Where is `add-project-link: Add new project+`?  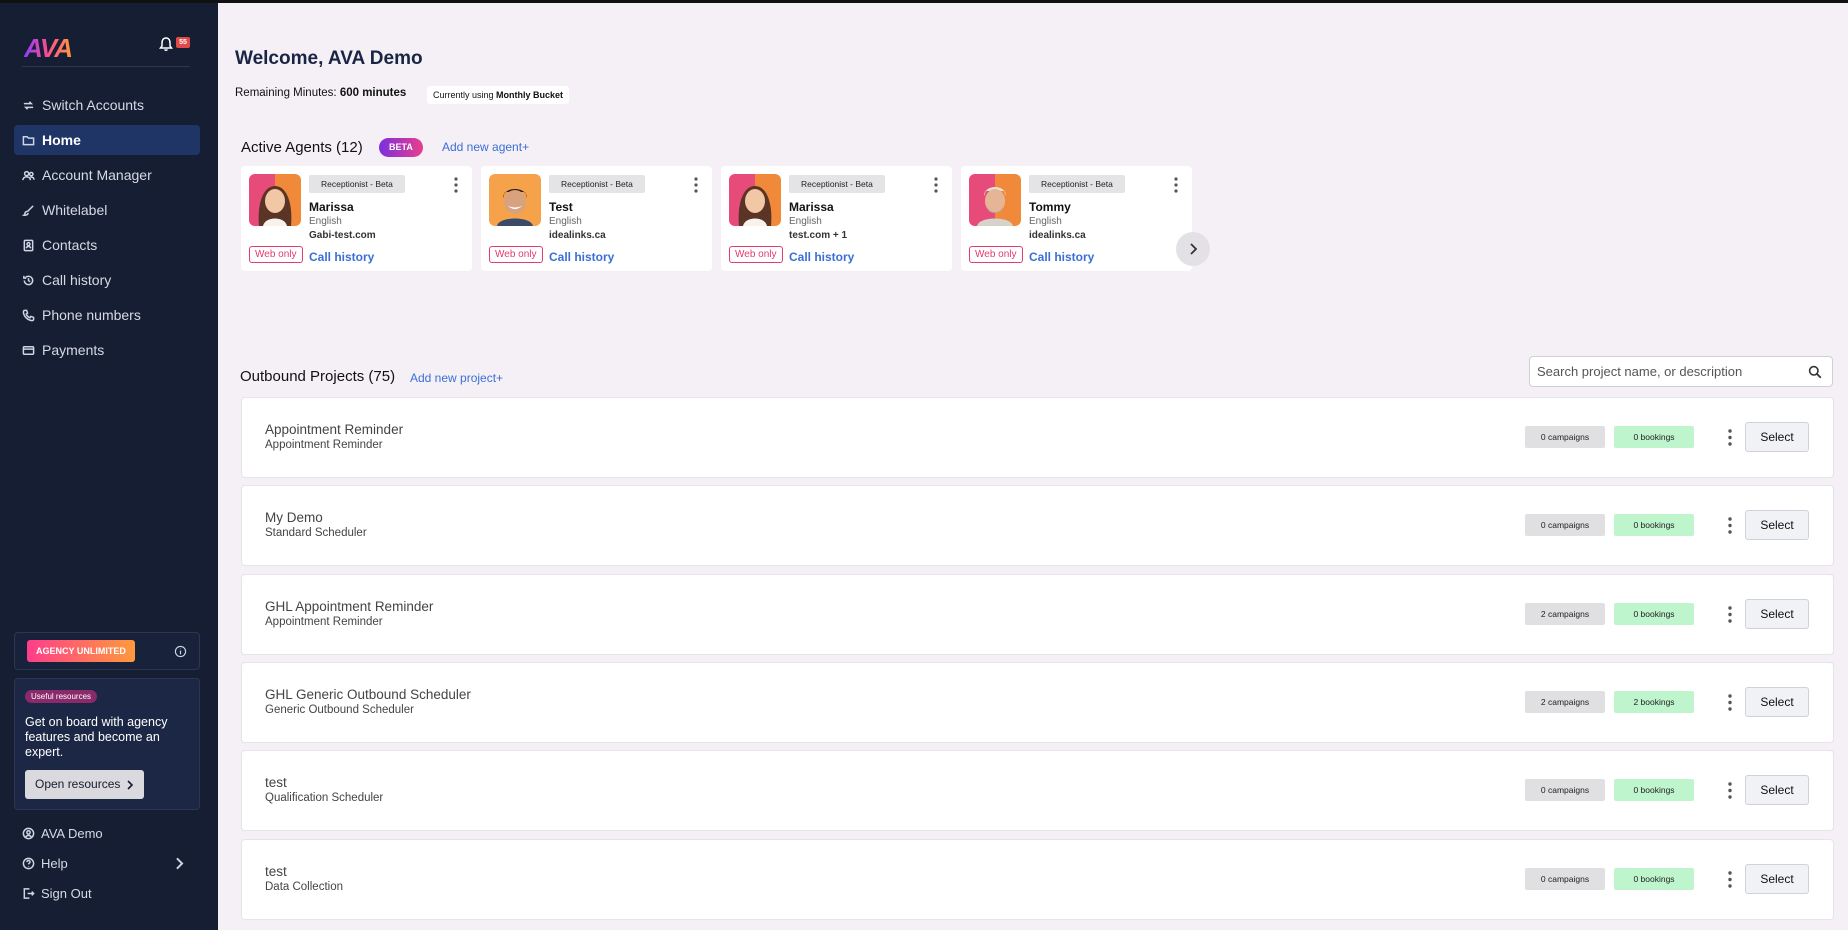
add-project-link: Add new project+ is located at coordinates (456, 378).